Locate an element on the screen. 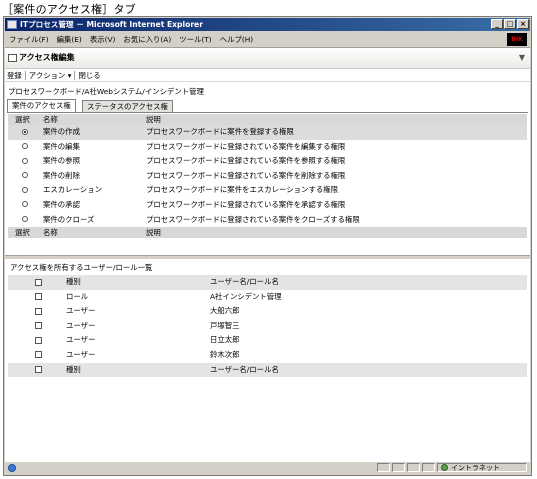 The width and height of the screenshot is (537, 479). header-user-name: ユーザー名/ロール名 is located at coordinates (244, 281).